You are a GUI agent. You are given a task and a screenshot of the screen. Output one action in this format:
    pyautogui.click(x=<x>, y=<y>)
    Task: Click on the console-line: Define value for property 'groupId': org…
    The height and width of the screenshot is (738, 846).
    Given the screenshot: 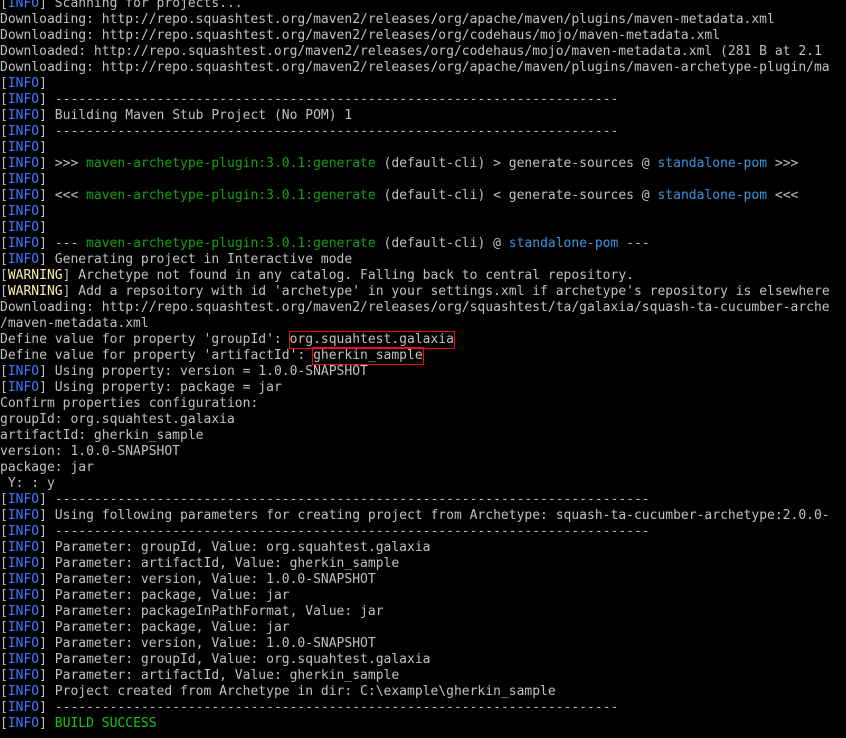 What is the action you would take?
    pyautogui.click(x=227, y=340)
    